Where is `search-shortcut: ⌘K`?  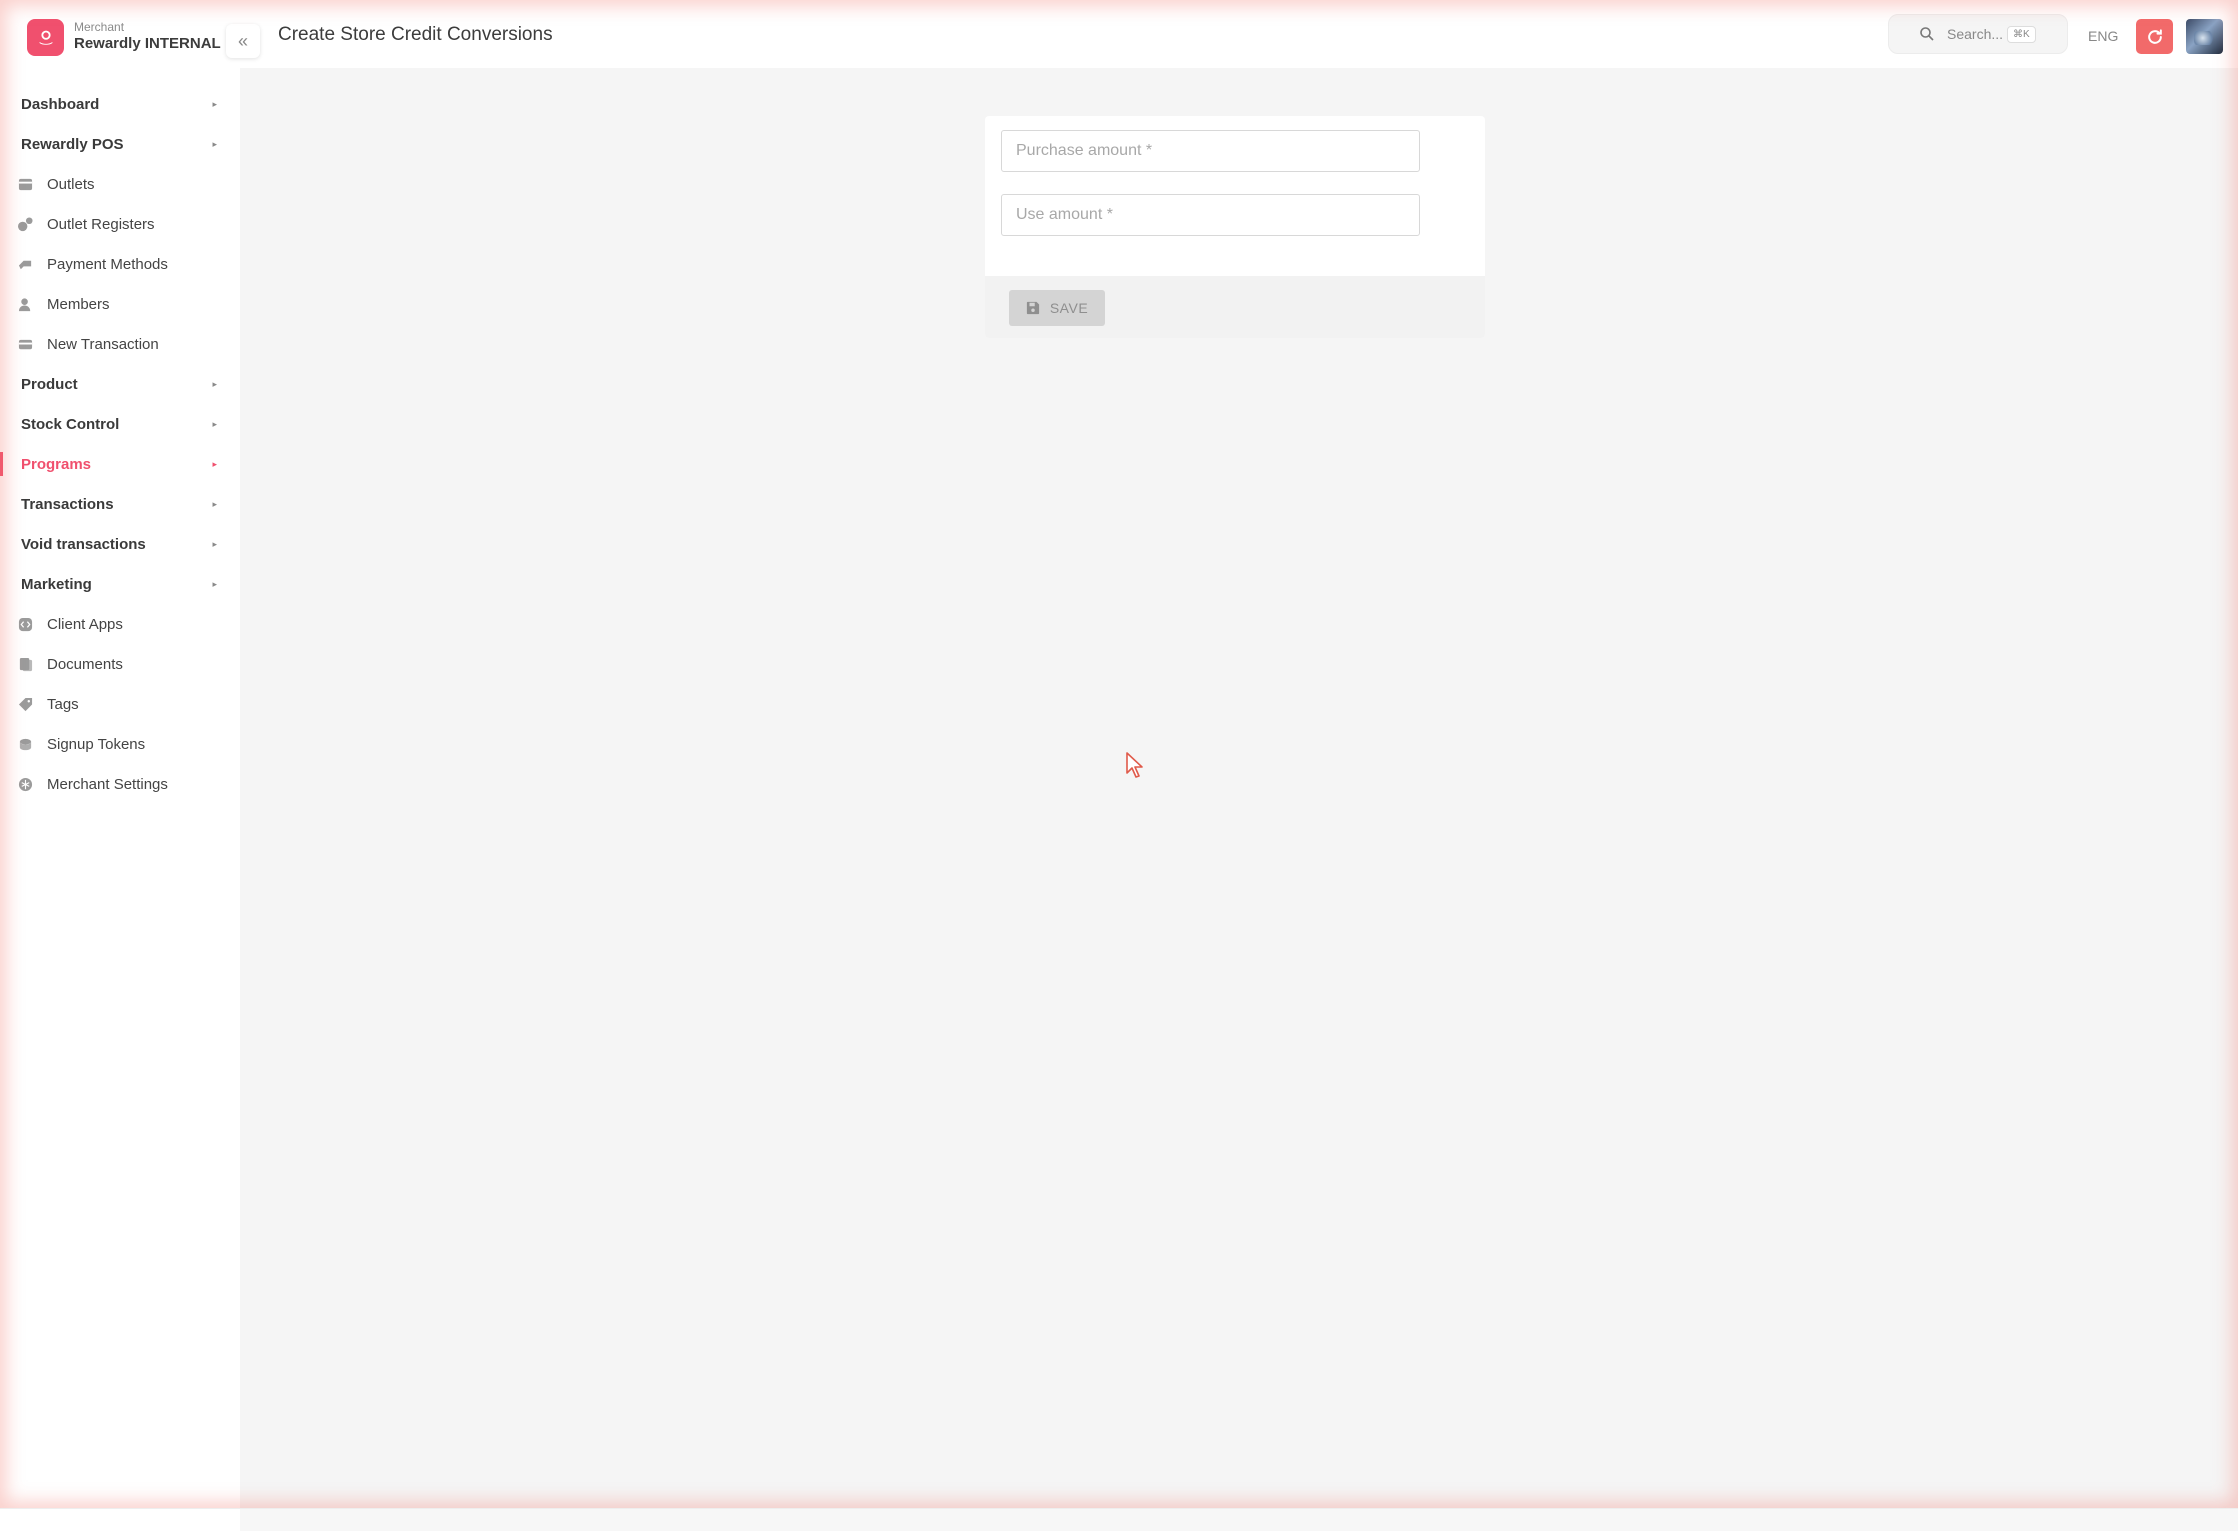
search-shortcut: ⌘K is located at coordinates (2021, 34).